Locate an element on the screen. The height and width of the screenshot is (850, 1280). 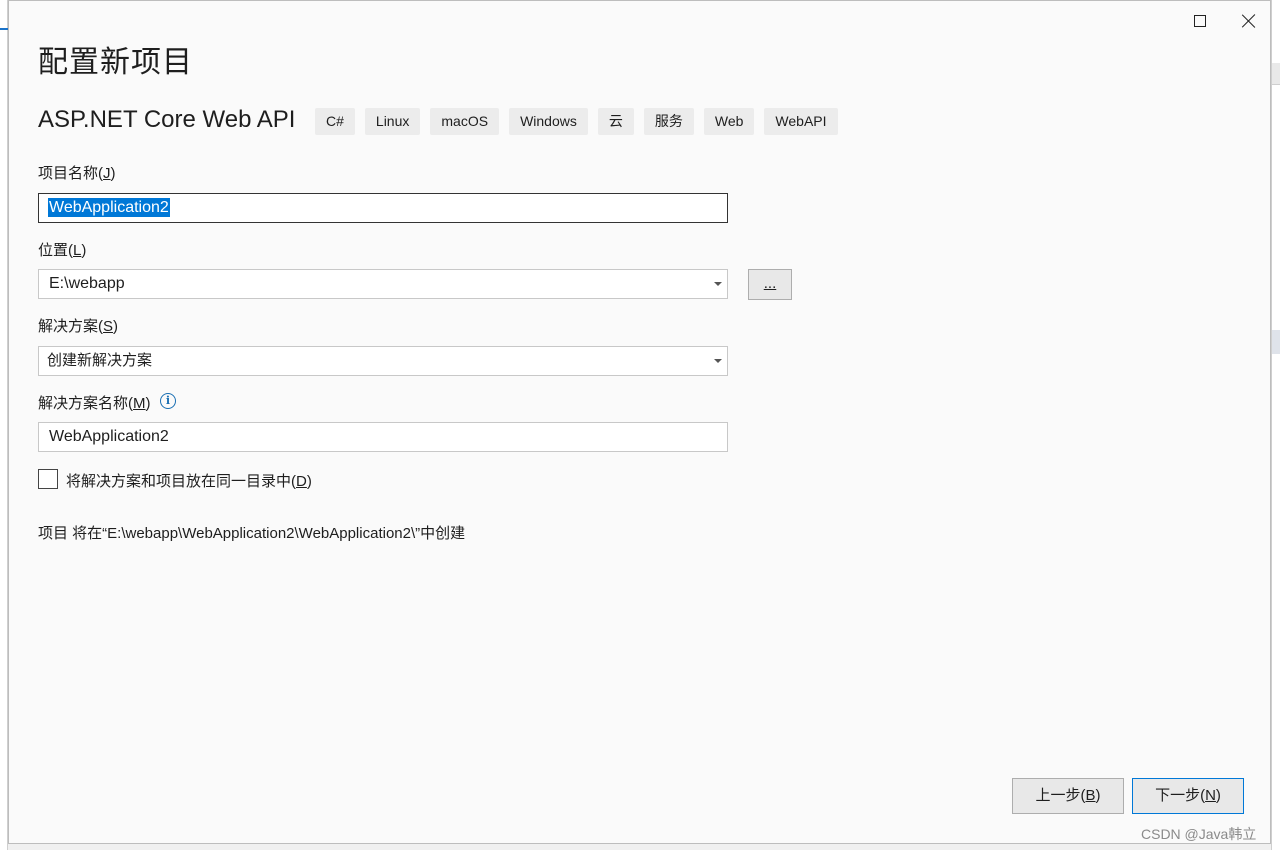
page-title: 配置新项目 is located at coordinates (115, 62).